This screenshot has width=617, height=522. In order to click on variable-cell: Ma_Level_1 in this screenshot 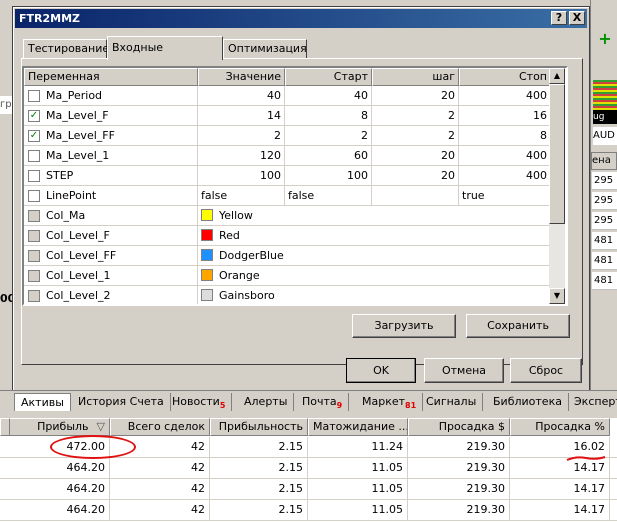, I will do `click(111, 156)`.